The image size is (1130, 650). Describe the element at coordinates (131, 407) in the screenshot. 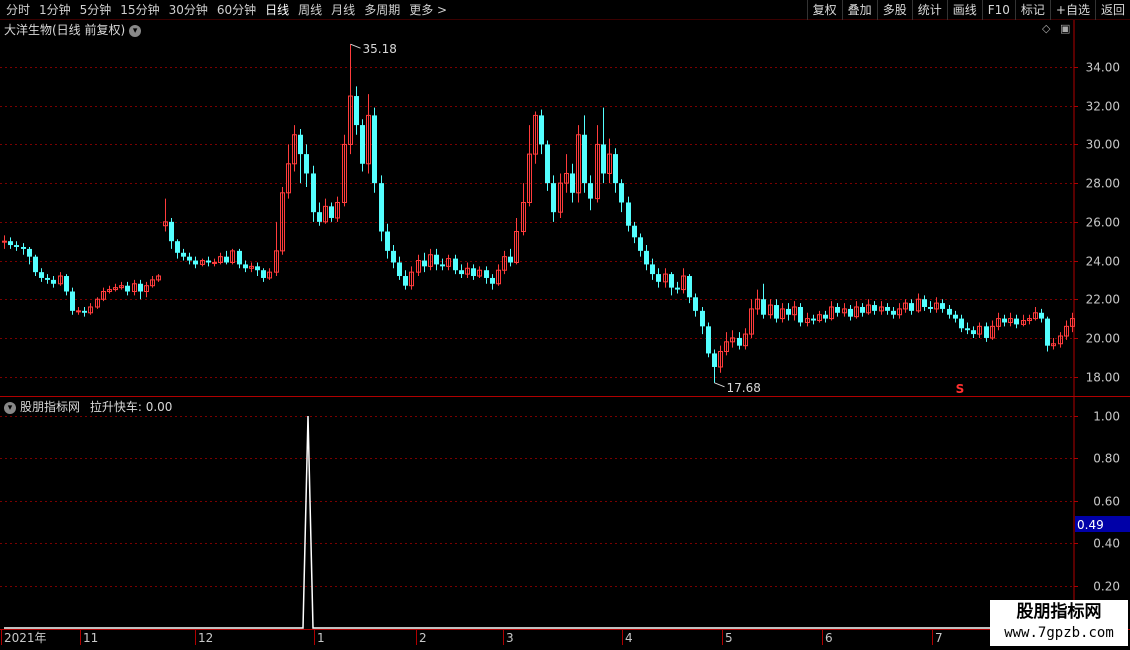

I see `indicator-value-label: 拉升快车: 0.00` at that location.